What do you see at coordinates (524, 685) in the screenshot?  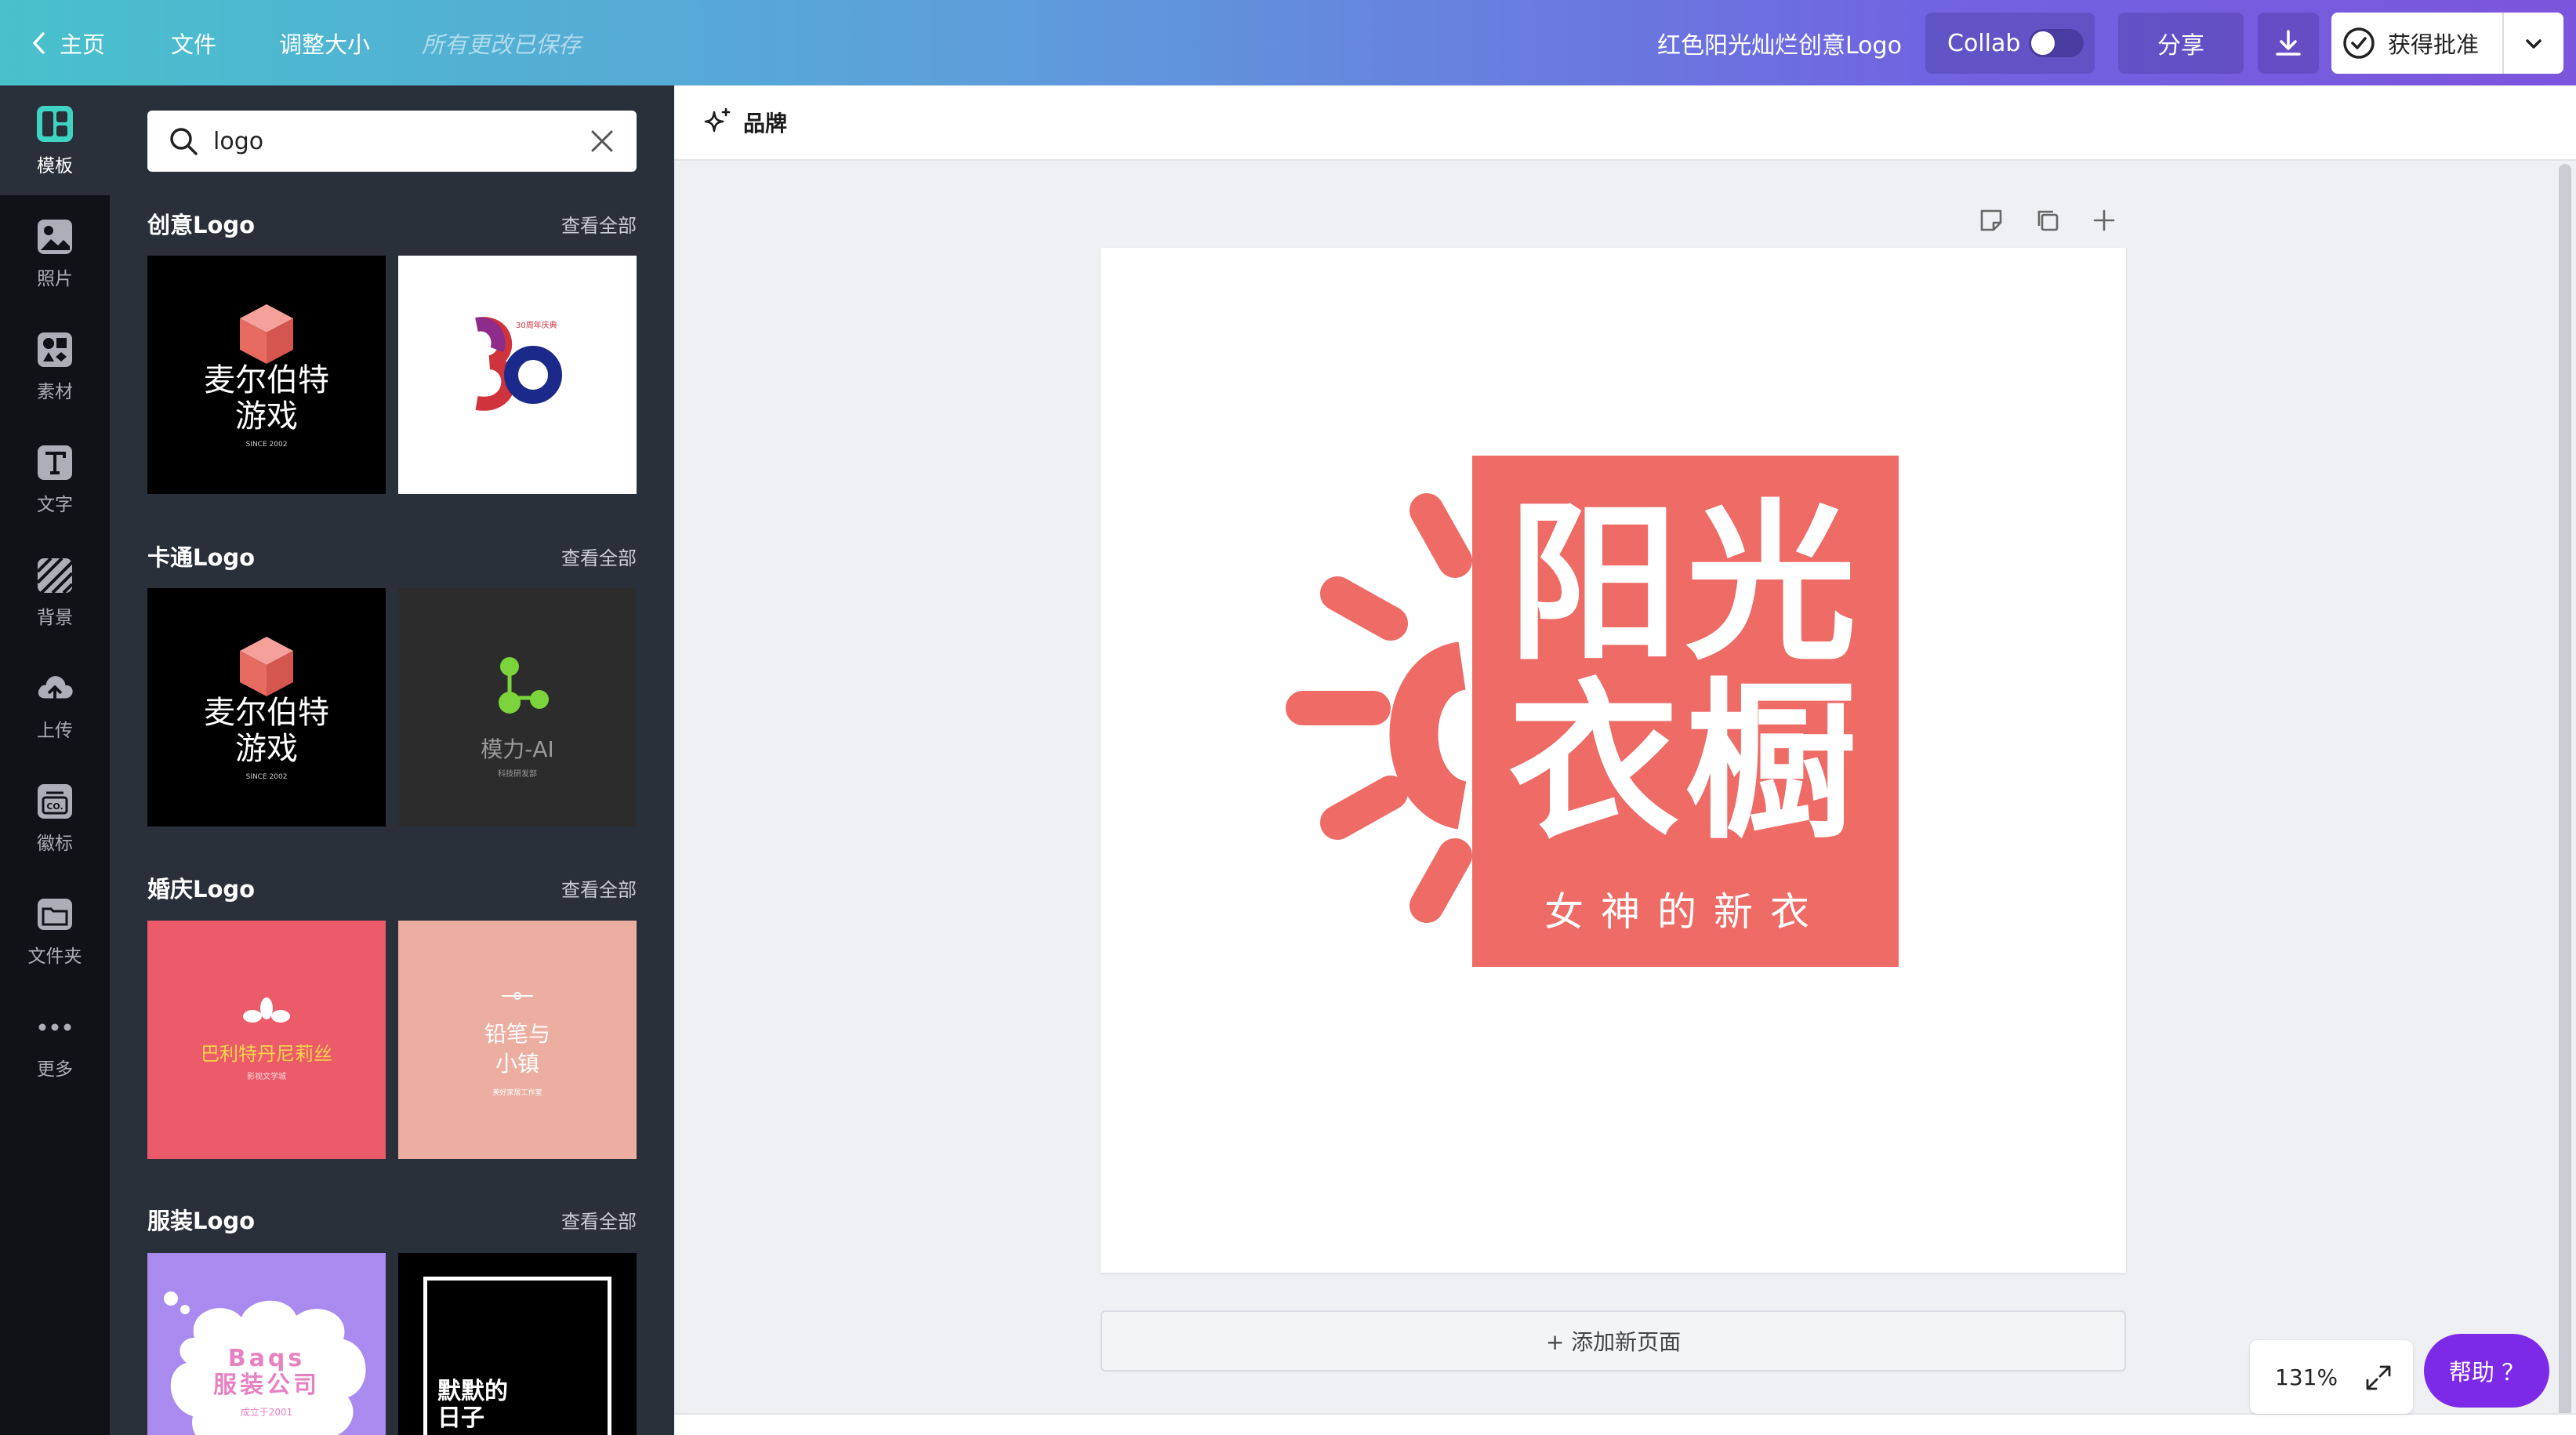 I see `molecule-icon` at bounding box center [524, 685].